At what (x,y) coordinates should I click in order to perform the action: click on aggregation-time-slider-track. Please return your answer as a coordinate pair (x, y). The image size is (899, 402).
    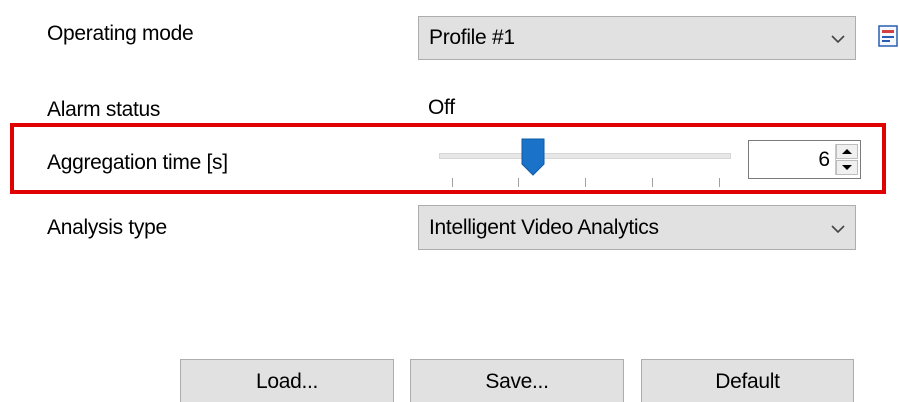
    Looking at the image, I should click on (585, 156).